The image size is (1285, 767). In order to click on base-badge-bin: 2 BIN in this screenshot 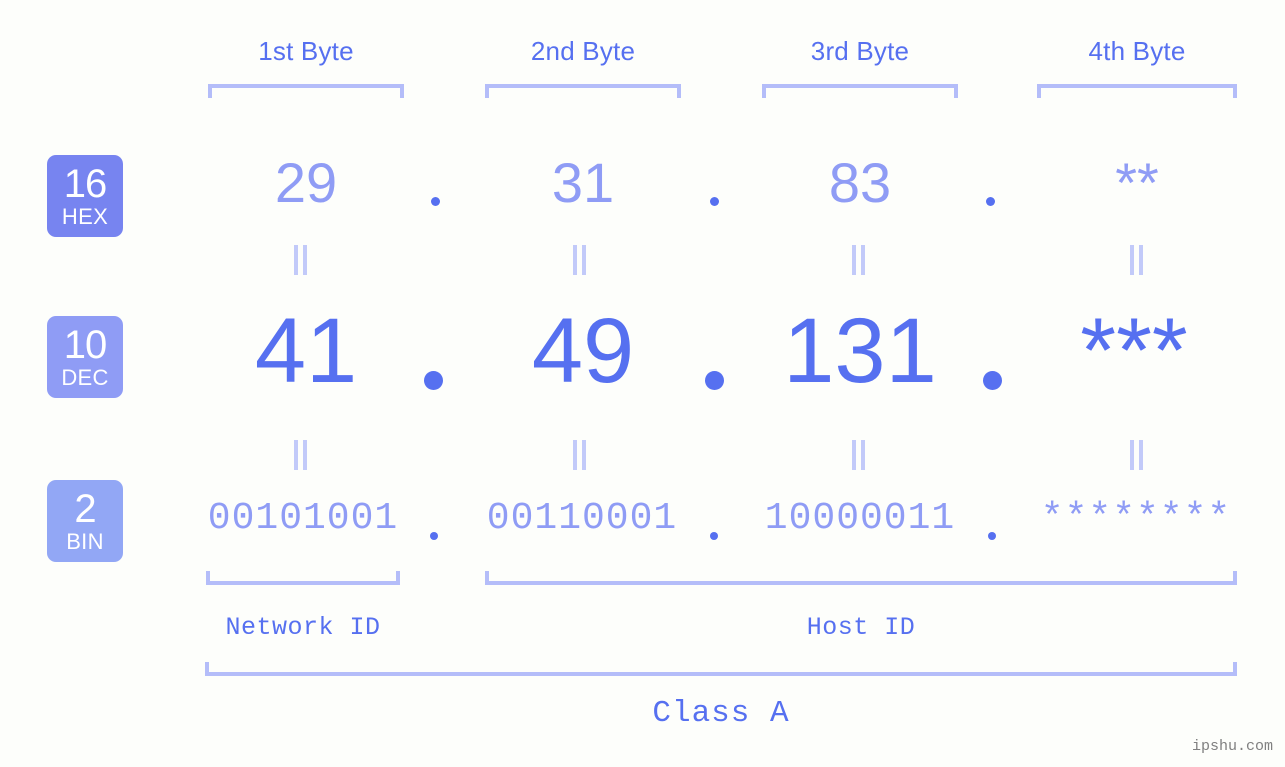, I will do `click(85, 521)`.